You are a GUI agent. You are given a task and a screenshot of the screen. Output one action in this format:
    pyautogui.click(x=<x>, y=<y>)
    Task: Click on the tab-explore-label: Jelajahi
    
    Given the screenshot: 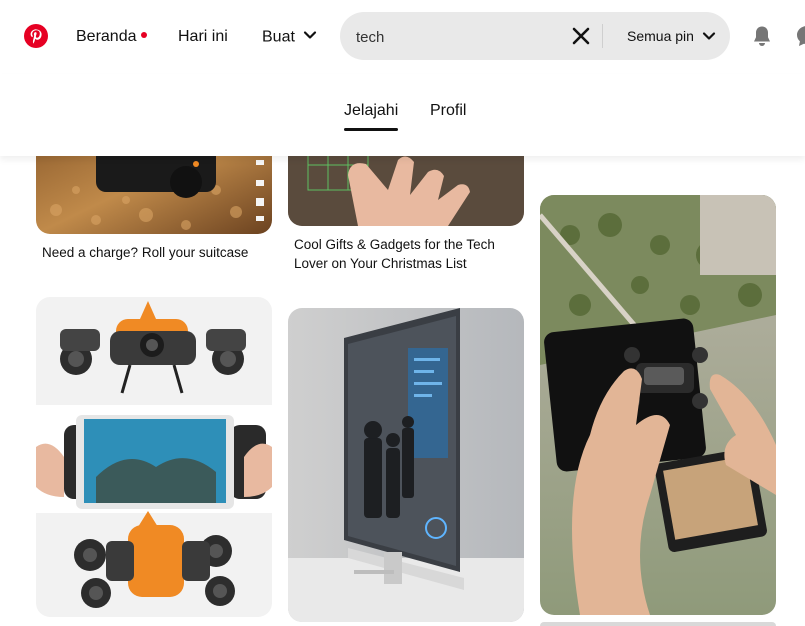 What is the action you would take?
    pyautogui.click(x=371, y=110)
    